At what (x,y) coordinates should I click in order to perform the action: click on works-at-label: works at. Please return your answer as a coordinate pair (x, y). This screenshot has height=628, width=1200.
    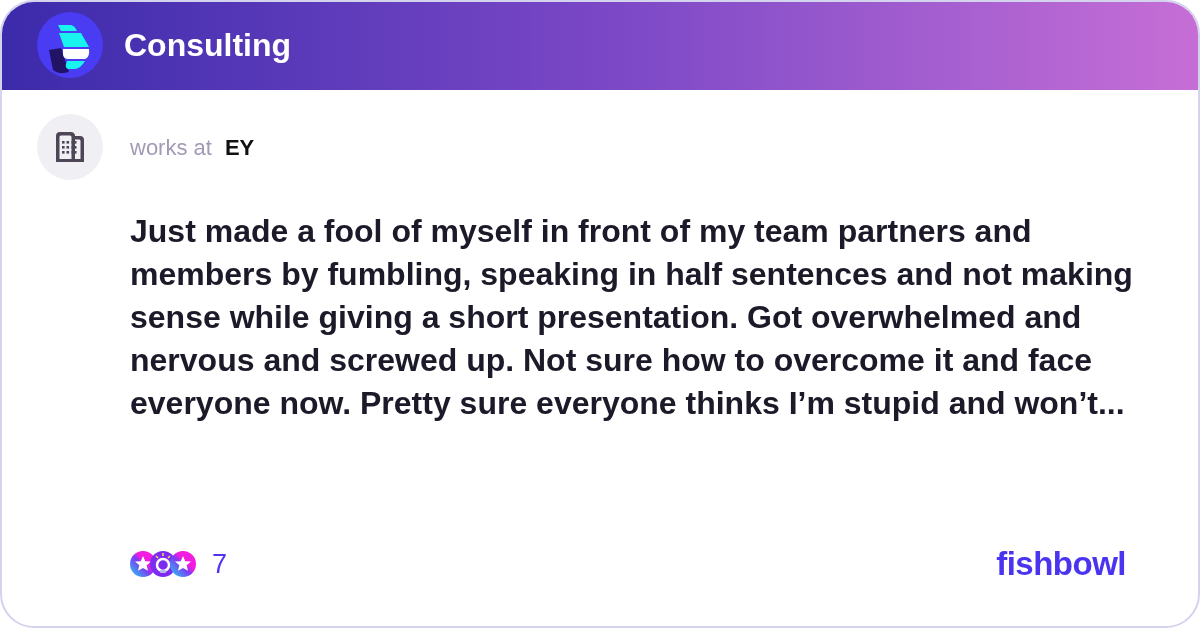
    Looking at the image, I should click on (171, 147).